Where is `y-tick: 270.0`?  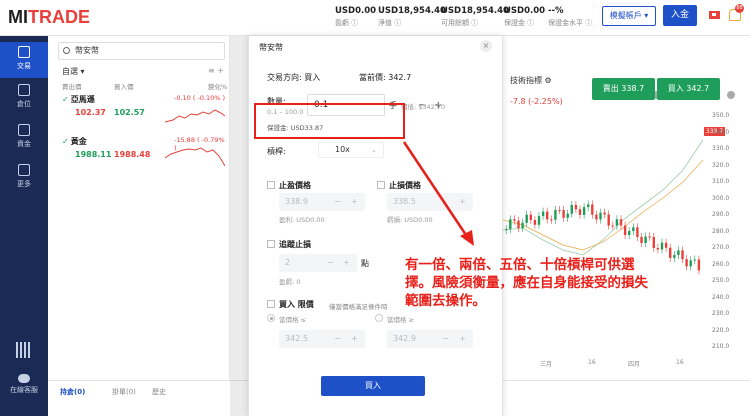 y-tick: 270.0 is located at coordinates (721, 247).